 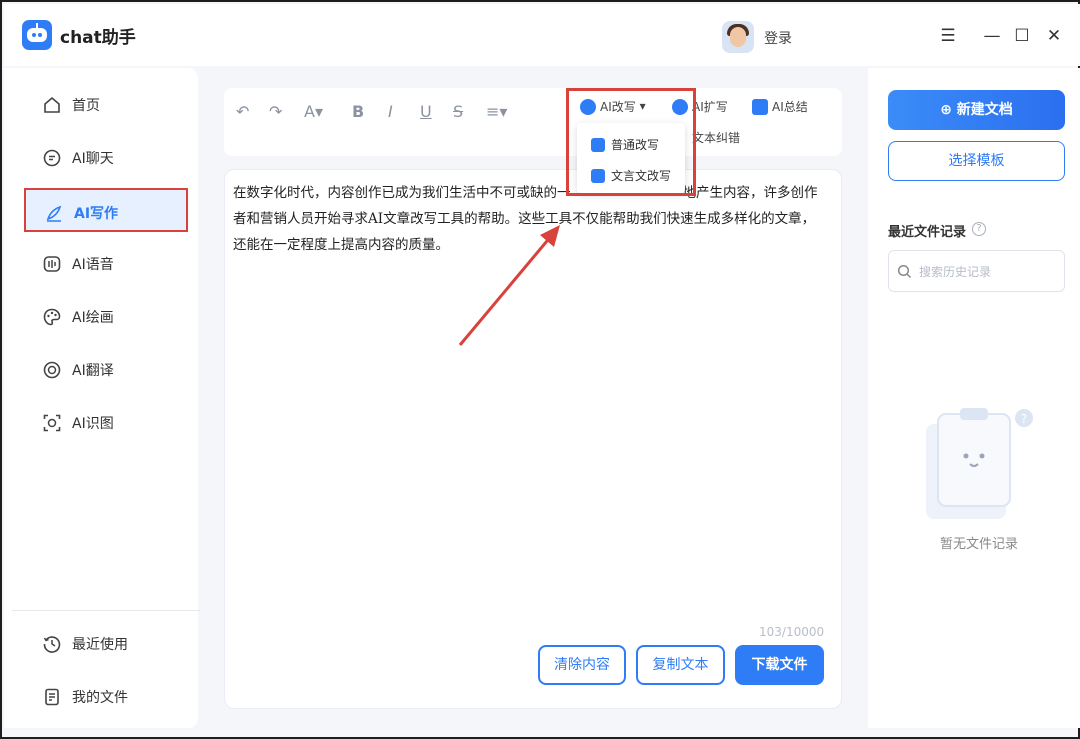 I want to click on sidebar-item-home: 首页, so click(x=106, y=104).